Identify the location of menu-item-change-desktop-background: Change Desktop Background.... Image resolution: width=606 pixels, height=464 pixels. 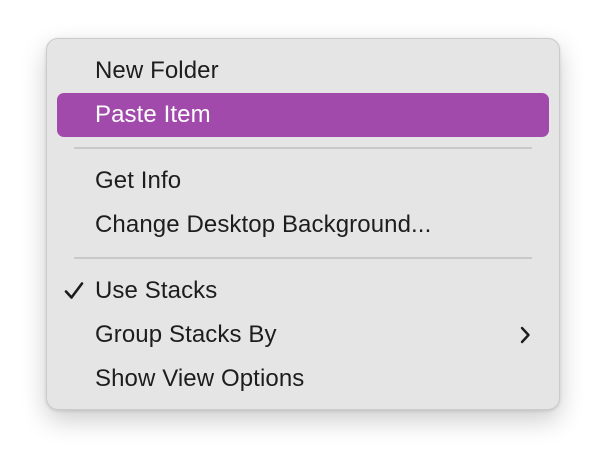
(303, 225).